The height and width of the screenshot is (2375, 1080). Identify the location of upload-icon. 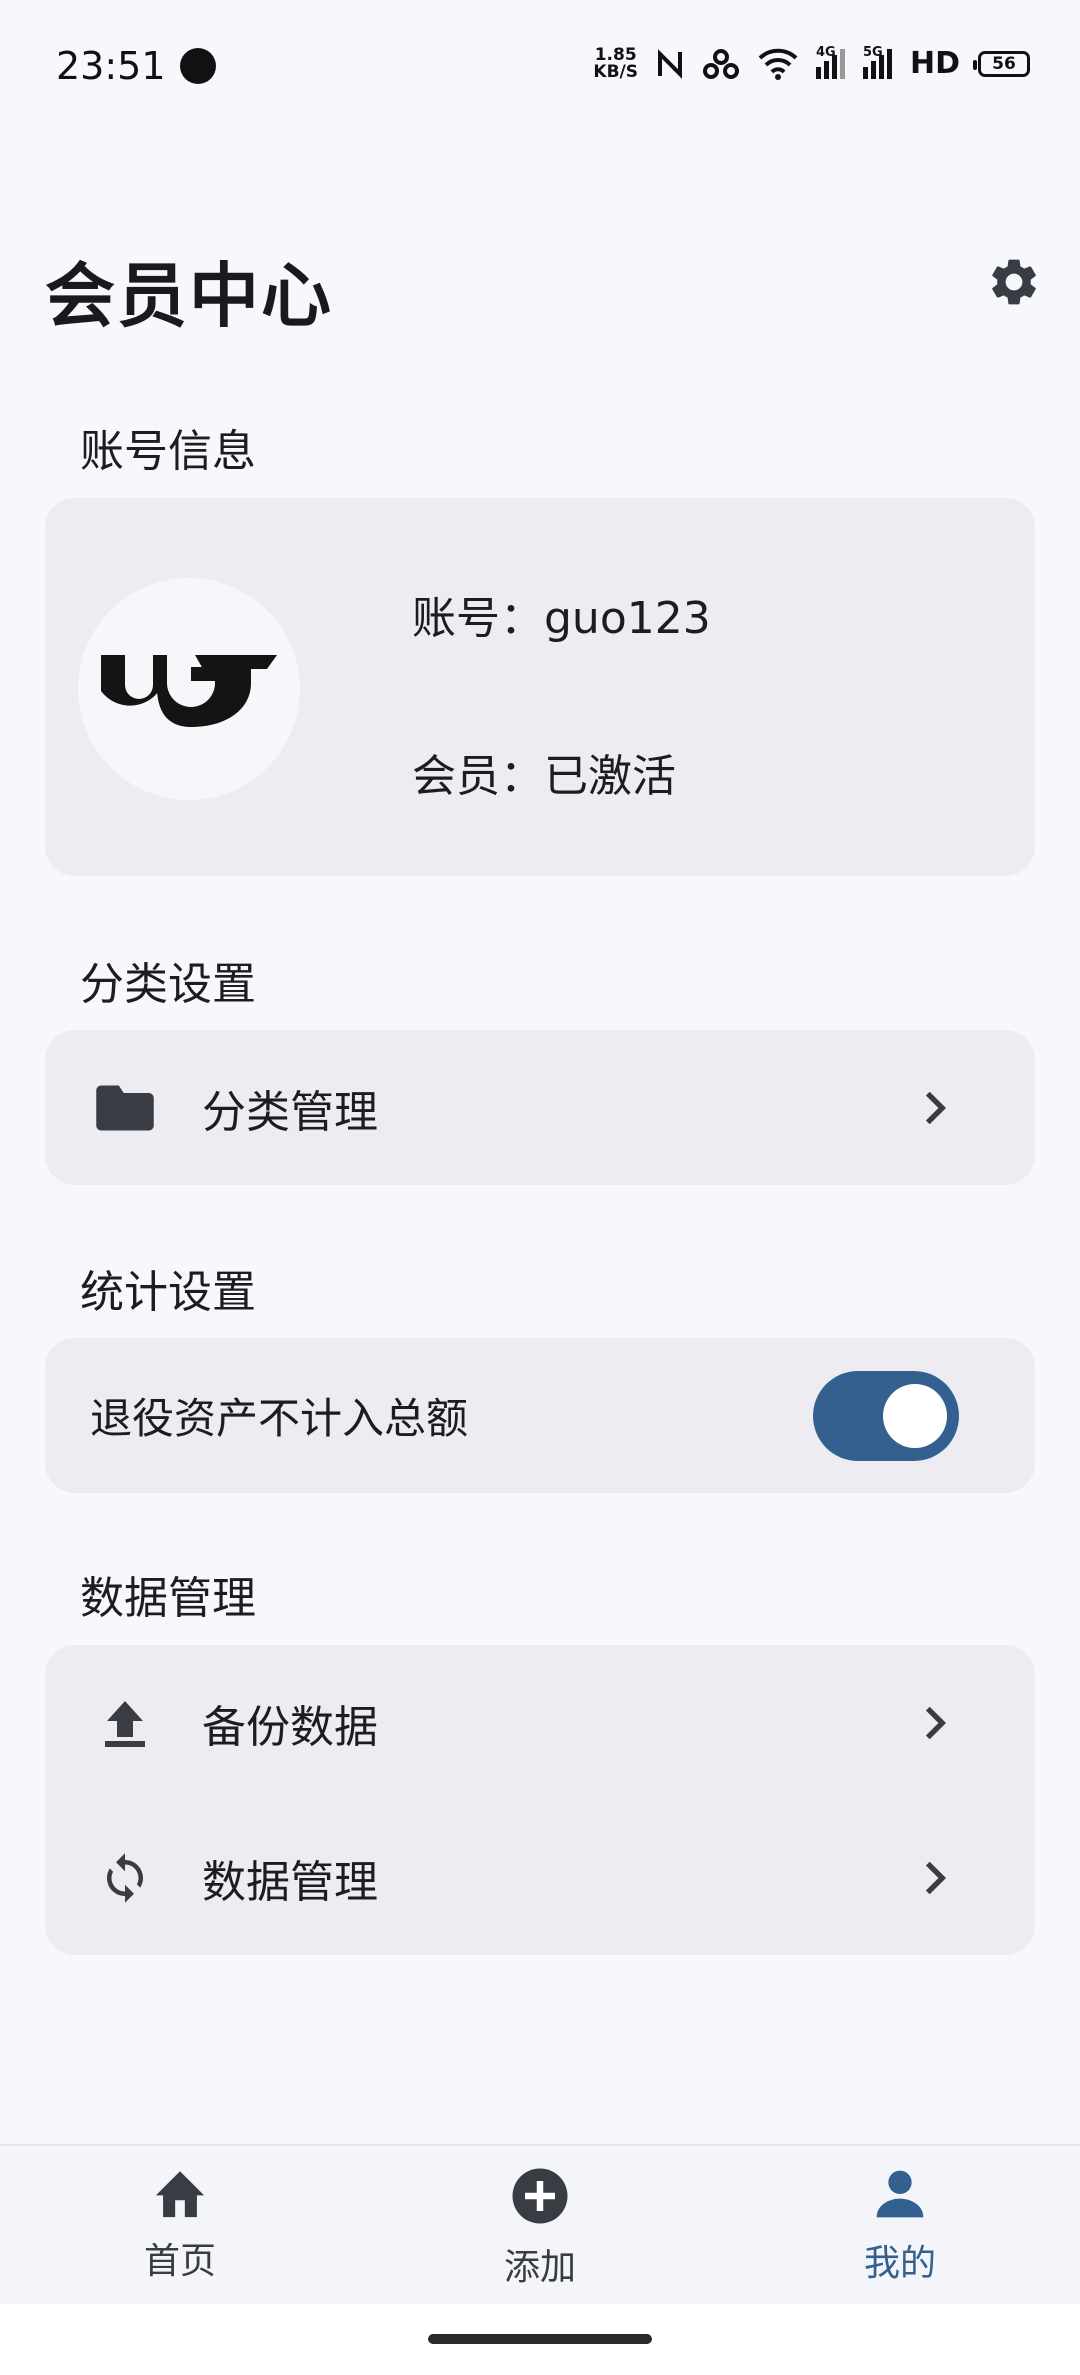
(125, 1723).